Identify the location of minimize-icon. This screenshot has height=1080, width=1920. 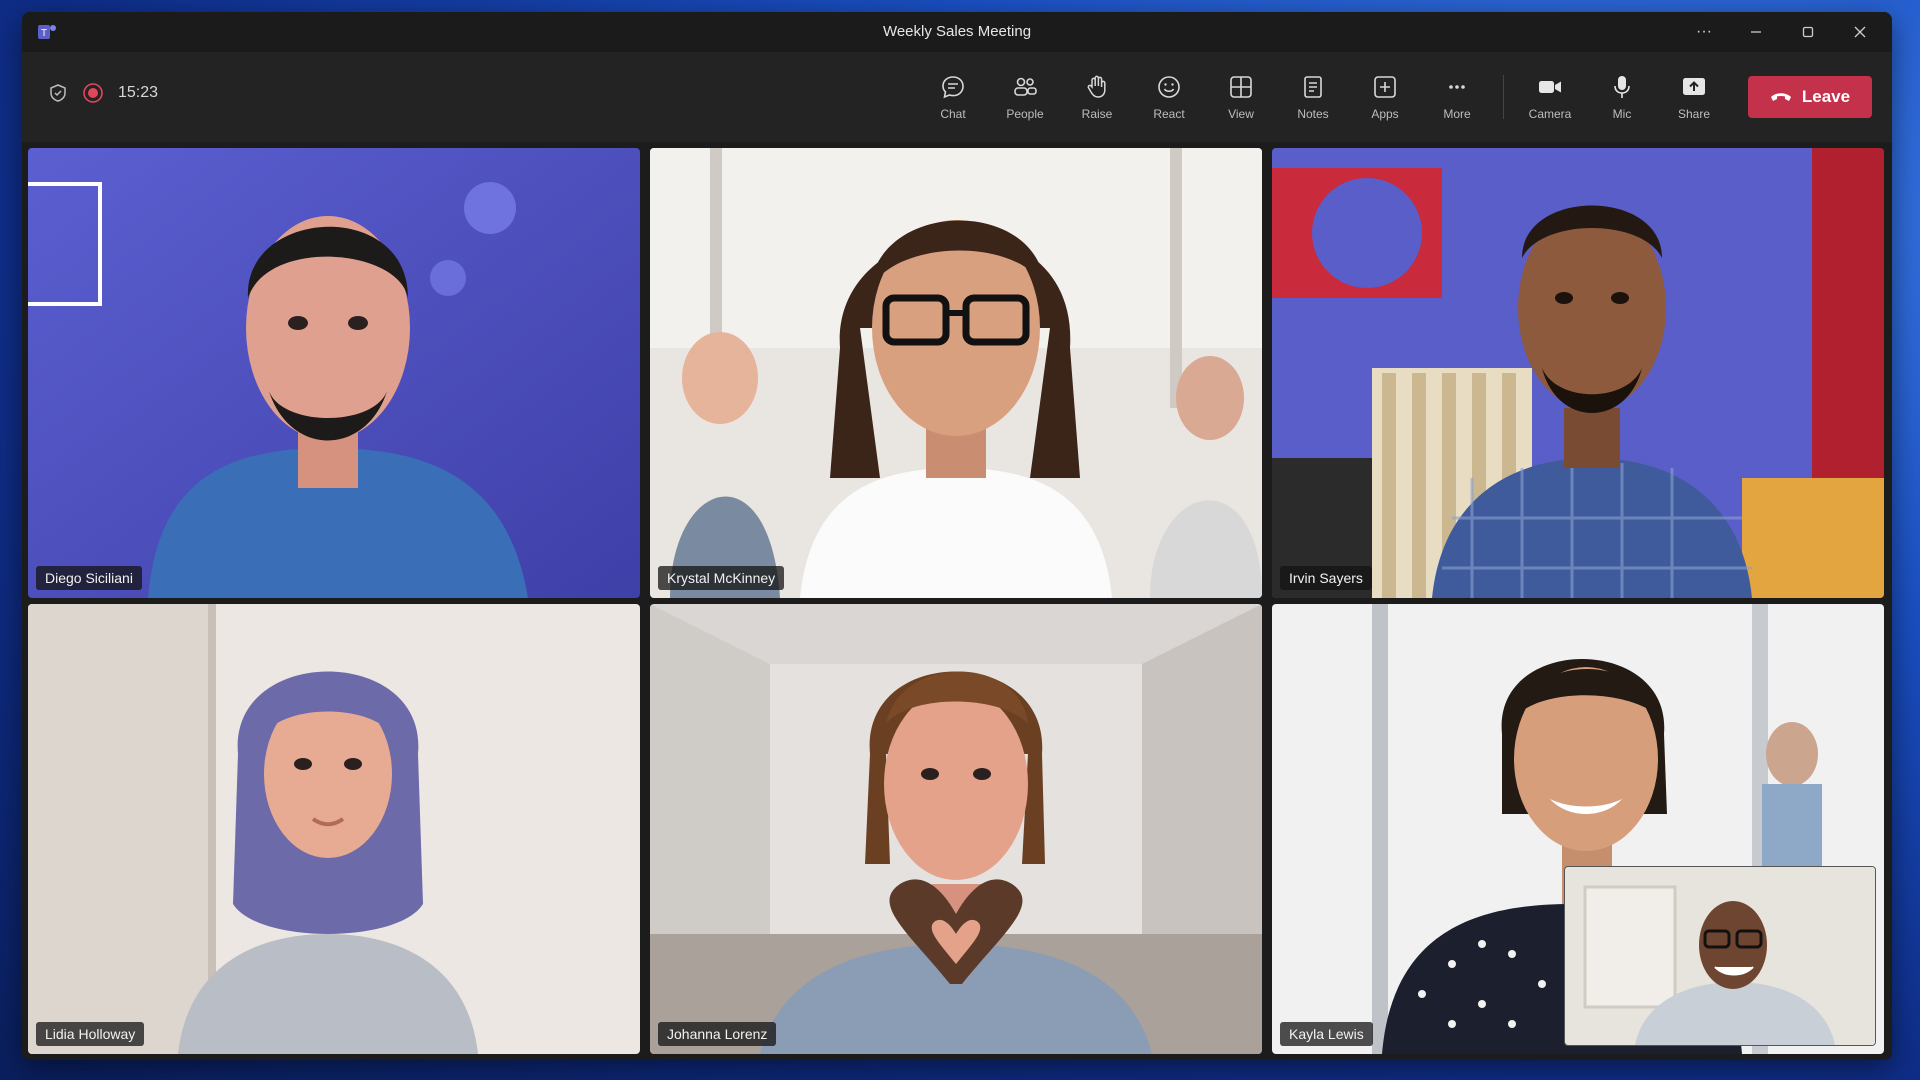
(1756, 32).